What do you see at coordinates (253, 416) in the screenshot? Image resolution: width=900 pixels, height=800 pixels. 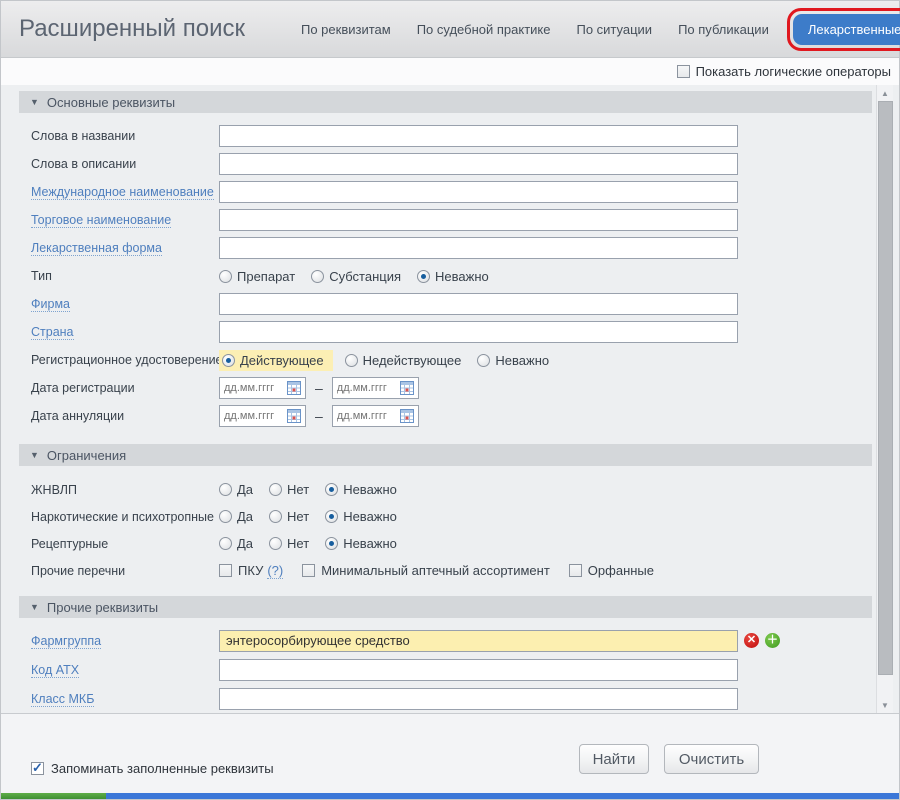 I see `annul-date-from-input` at bounding box center [253, 416].